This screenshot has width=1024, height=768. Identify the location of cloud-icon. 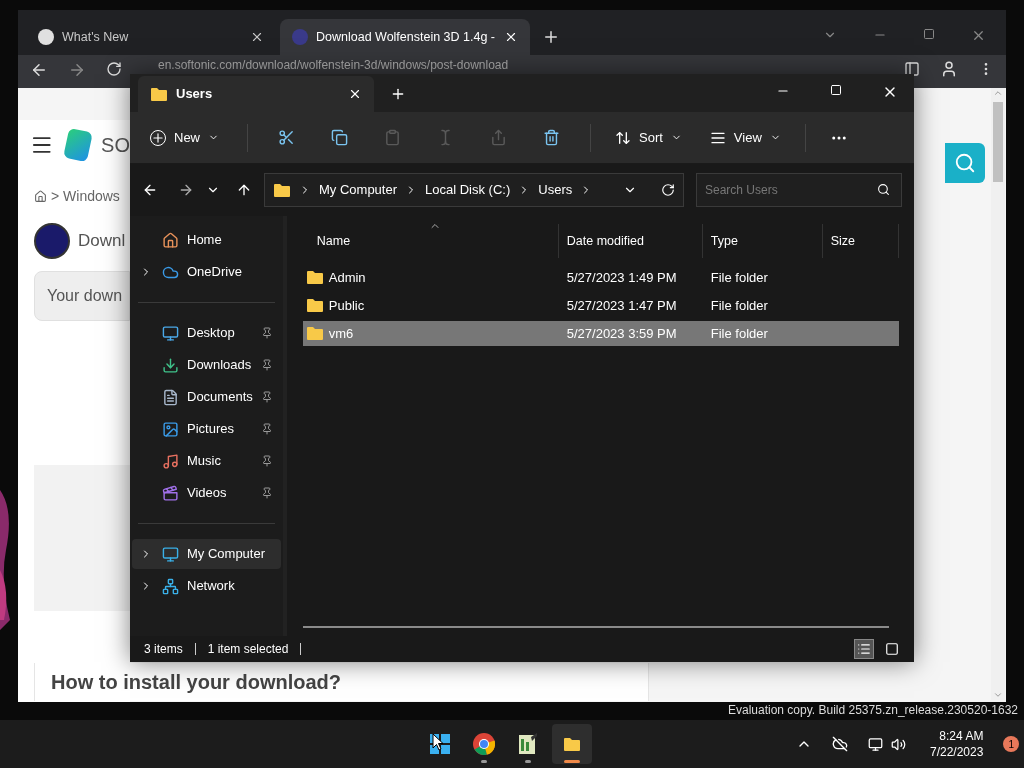
(840, 744).